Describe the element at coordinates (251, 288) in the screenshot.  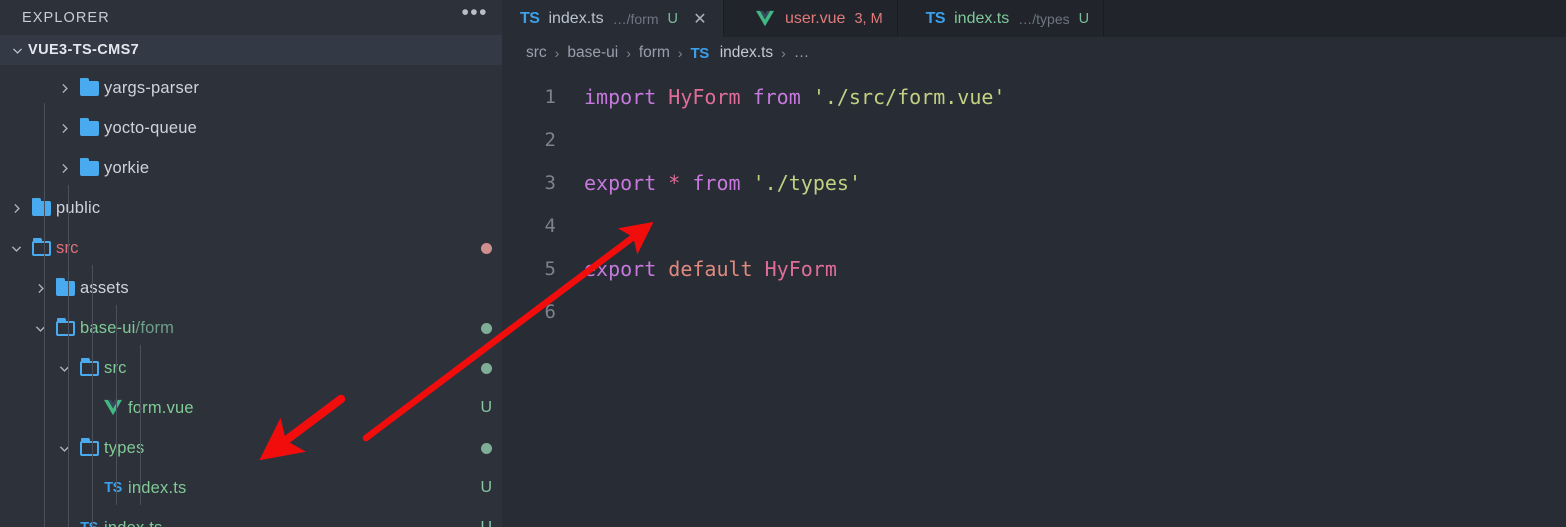
I see `tree-item-assets: assets` at that location.